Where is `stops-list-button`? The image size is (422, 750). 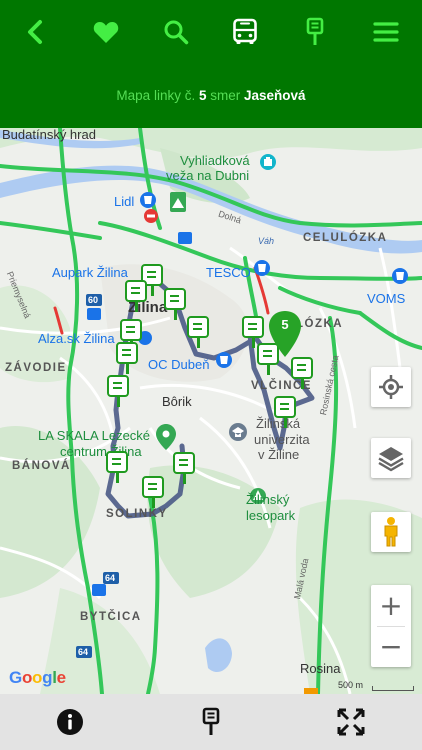 stops-list-button is located at coordinates (211, 722).